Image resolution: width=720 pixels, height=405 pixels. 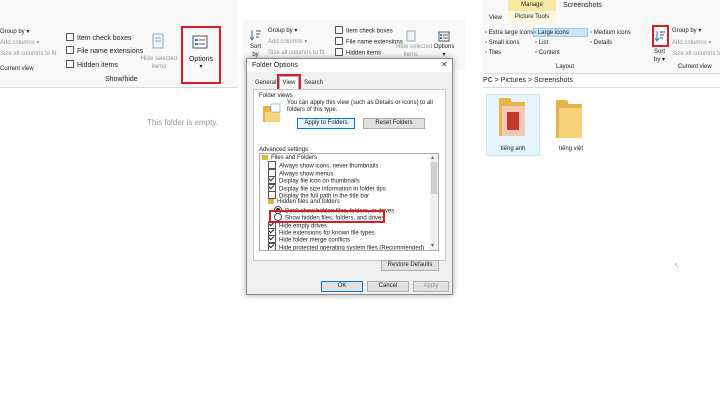 I want to click on reset-folders-button: Reset Folders, so click(x=394, y=123).